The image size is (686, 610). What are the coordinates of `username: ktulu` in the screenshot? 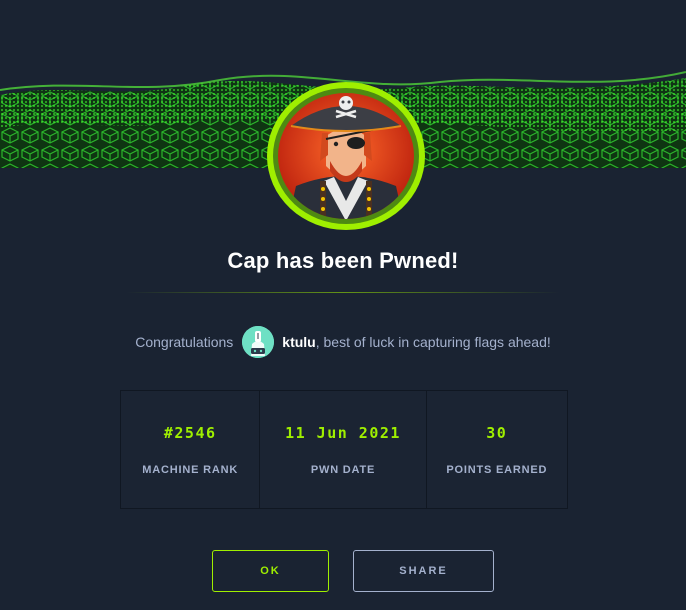 It's located at (298, 342).